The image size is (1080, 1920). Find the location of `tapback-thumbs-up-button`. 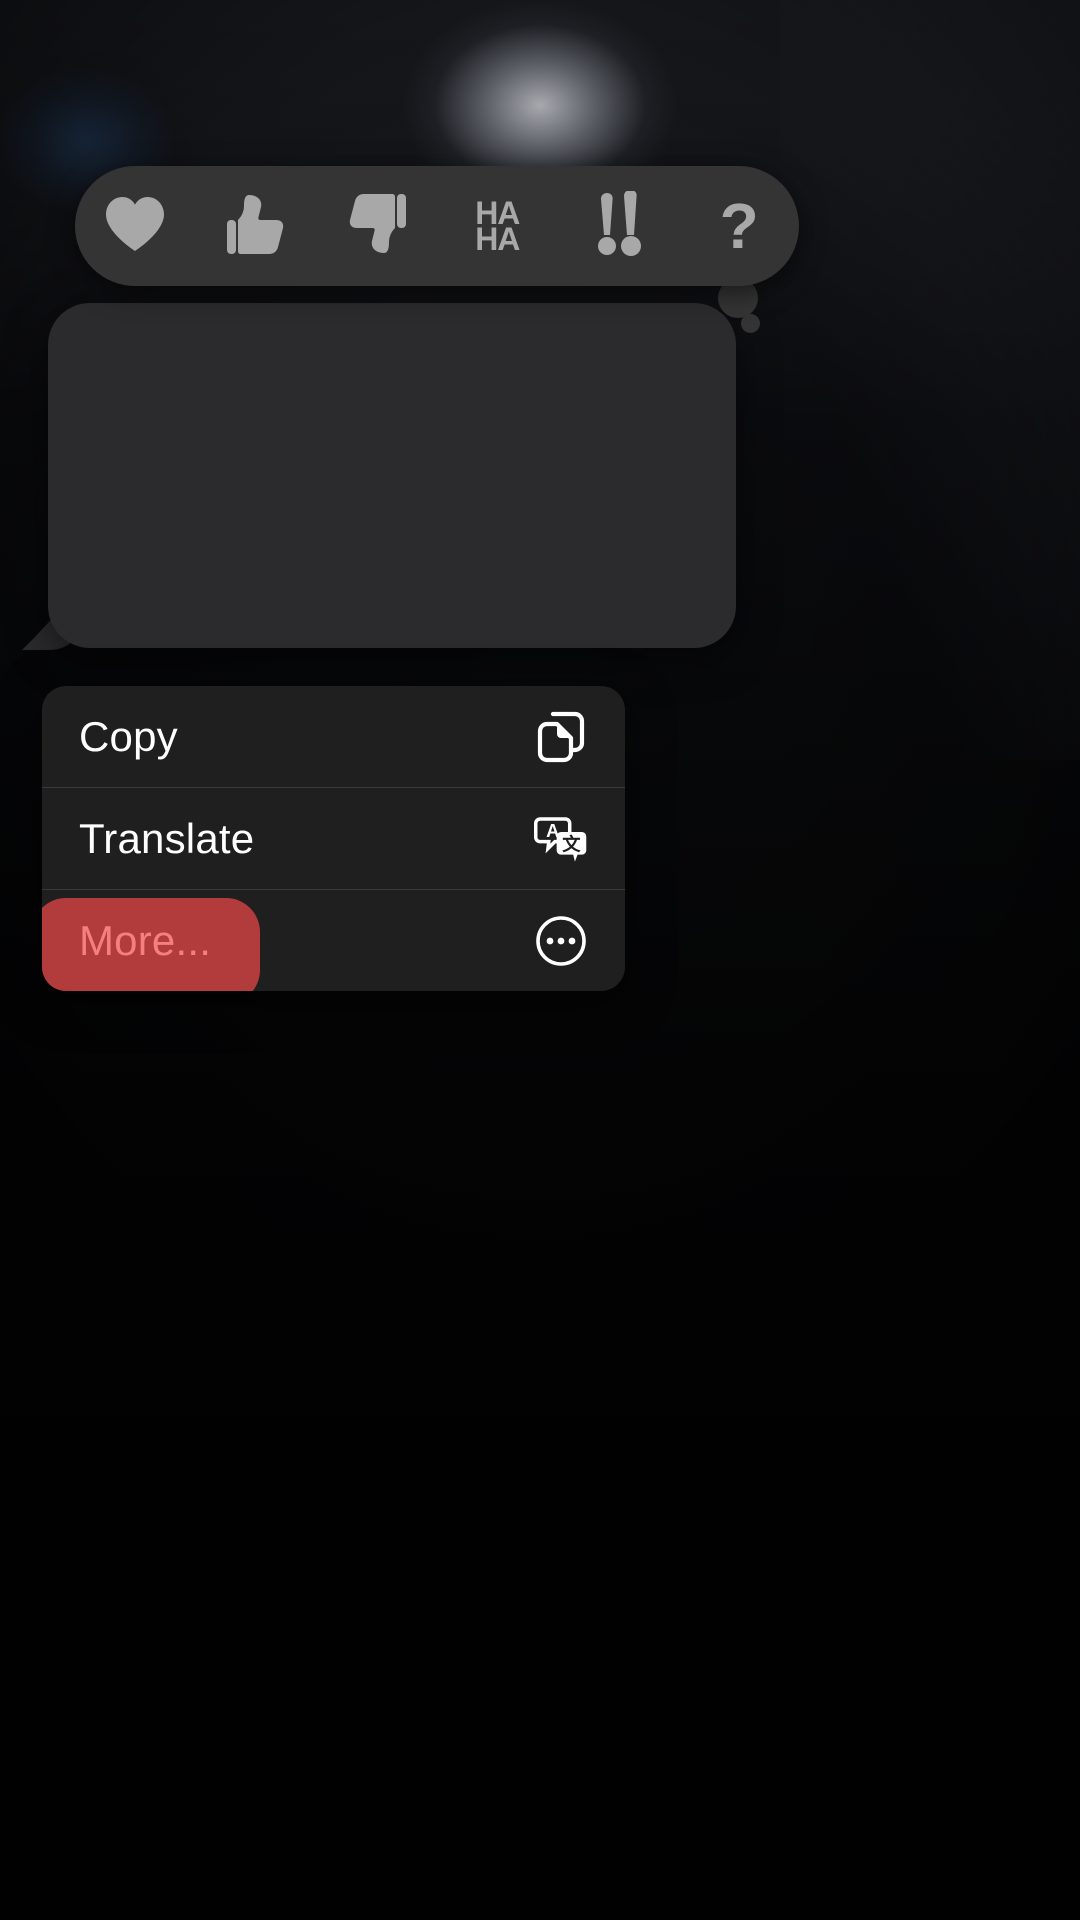

tapback-thumbs-up-button is located at coordinates (256, 226).